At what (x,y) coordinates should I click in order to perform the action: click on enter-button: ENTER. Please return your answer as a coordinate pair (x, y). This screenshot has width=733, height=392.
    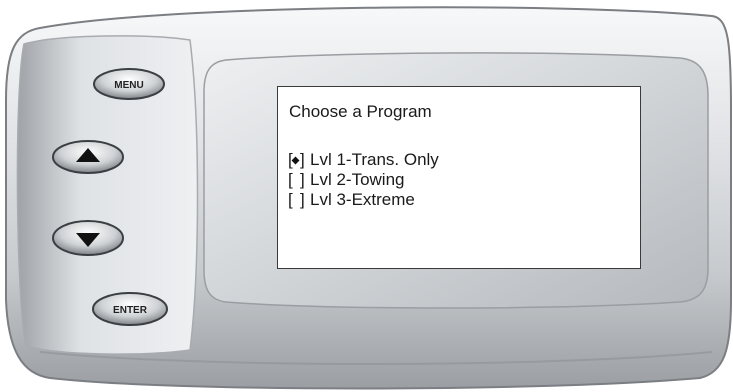
    Looking at the image, I should click on (130, 309).